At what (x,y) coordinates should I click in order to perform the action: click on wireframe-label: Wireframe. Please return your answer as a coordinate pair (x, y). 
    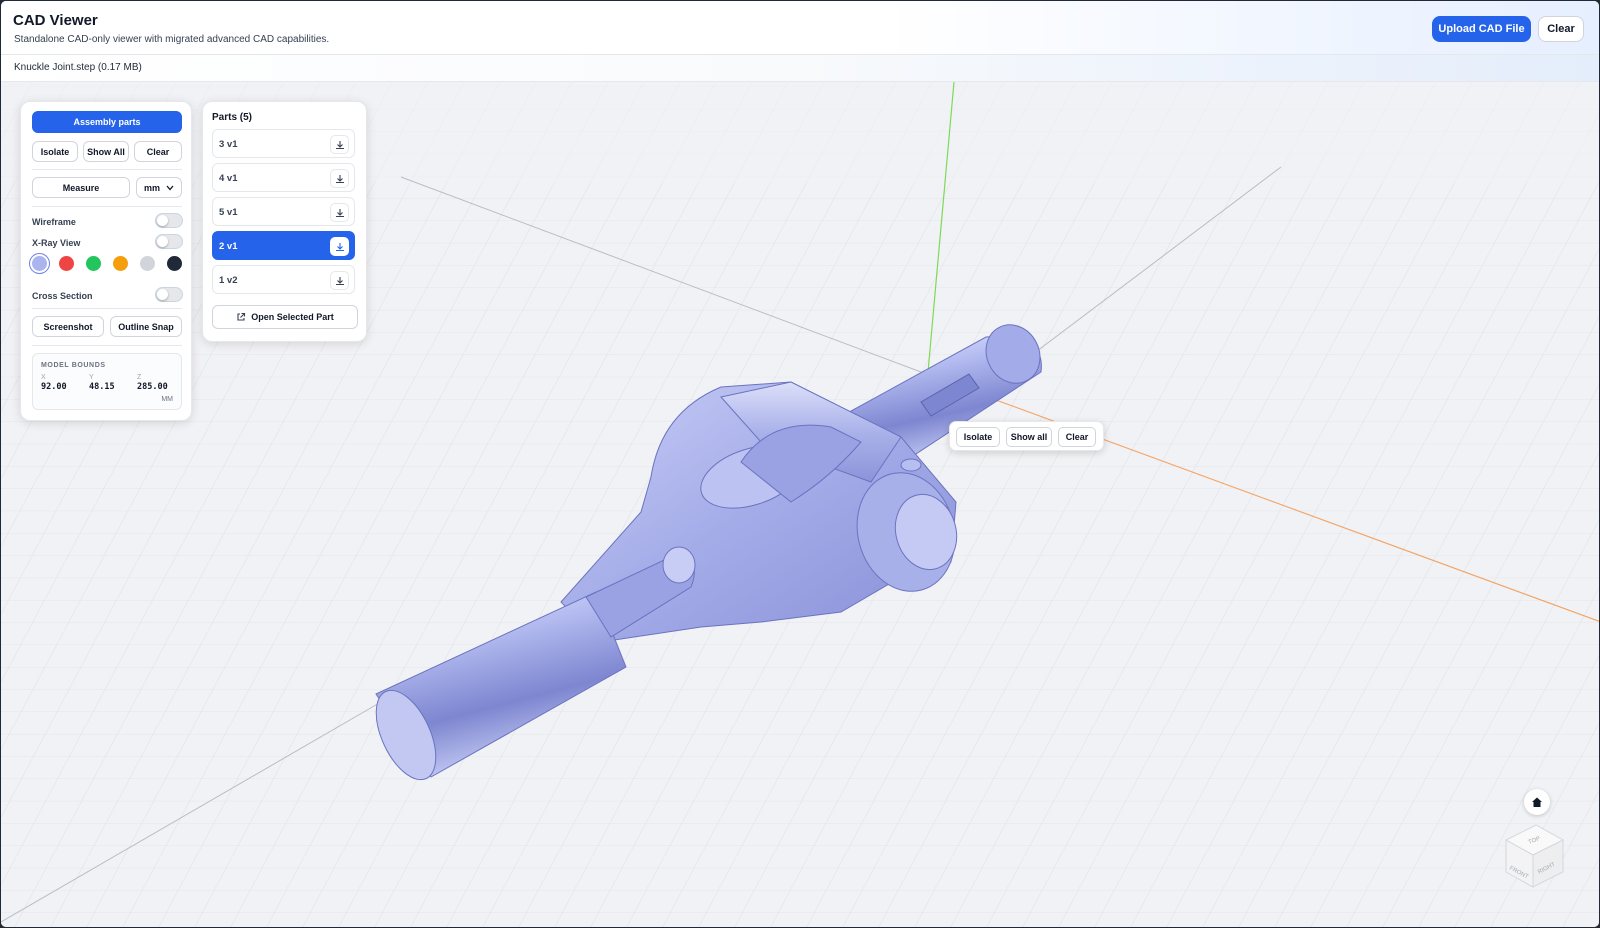
    Looking at the image, I should click on (54, 222).